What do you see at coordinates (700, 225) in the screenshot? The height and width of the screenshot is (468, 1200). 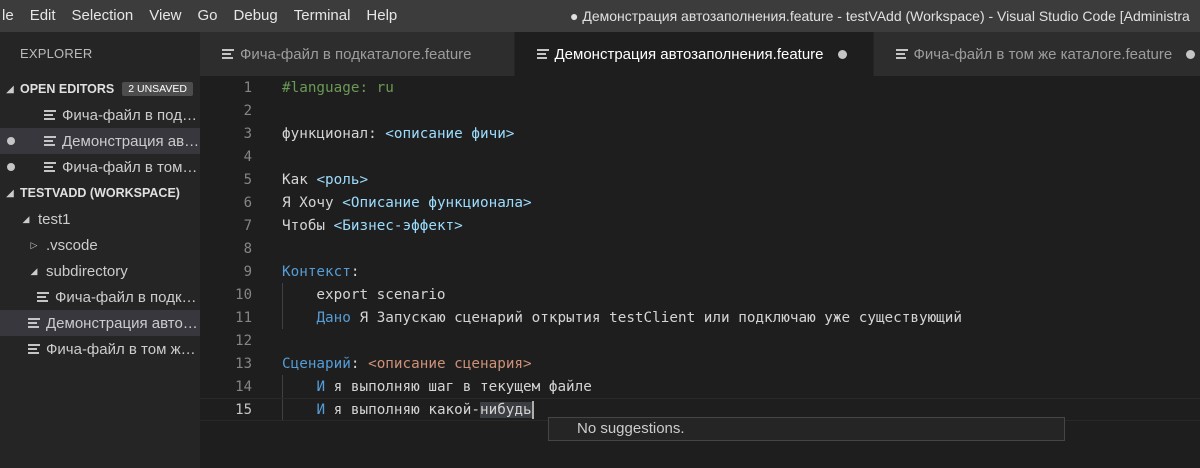 I see `code-line: 7 Чтобы <Бизнес-эффект>` at bounding box center [700, 225].